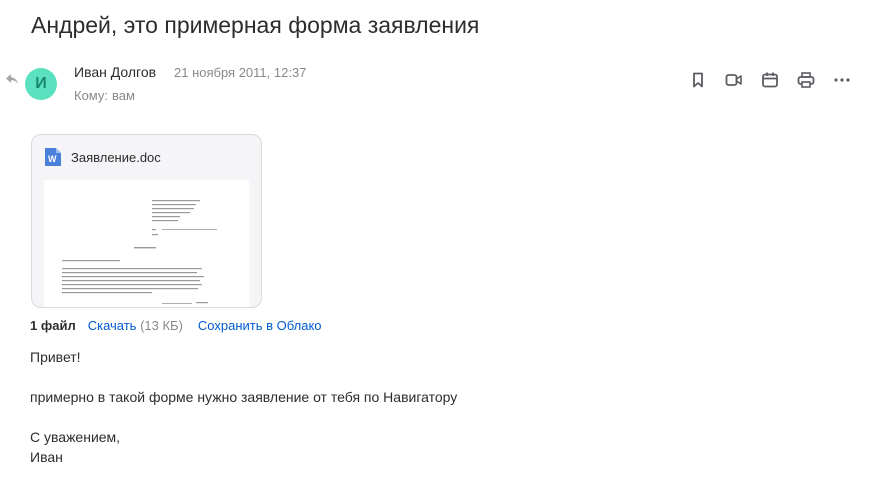 This screenshot has width=870, height=488. What do you see at coordinates (770, 80) in the screenshot?
I see `calendar-icon` at bounding box center [770, 80].